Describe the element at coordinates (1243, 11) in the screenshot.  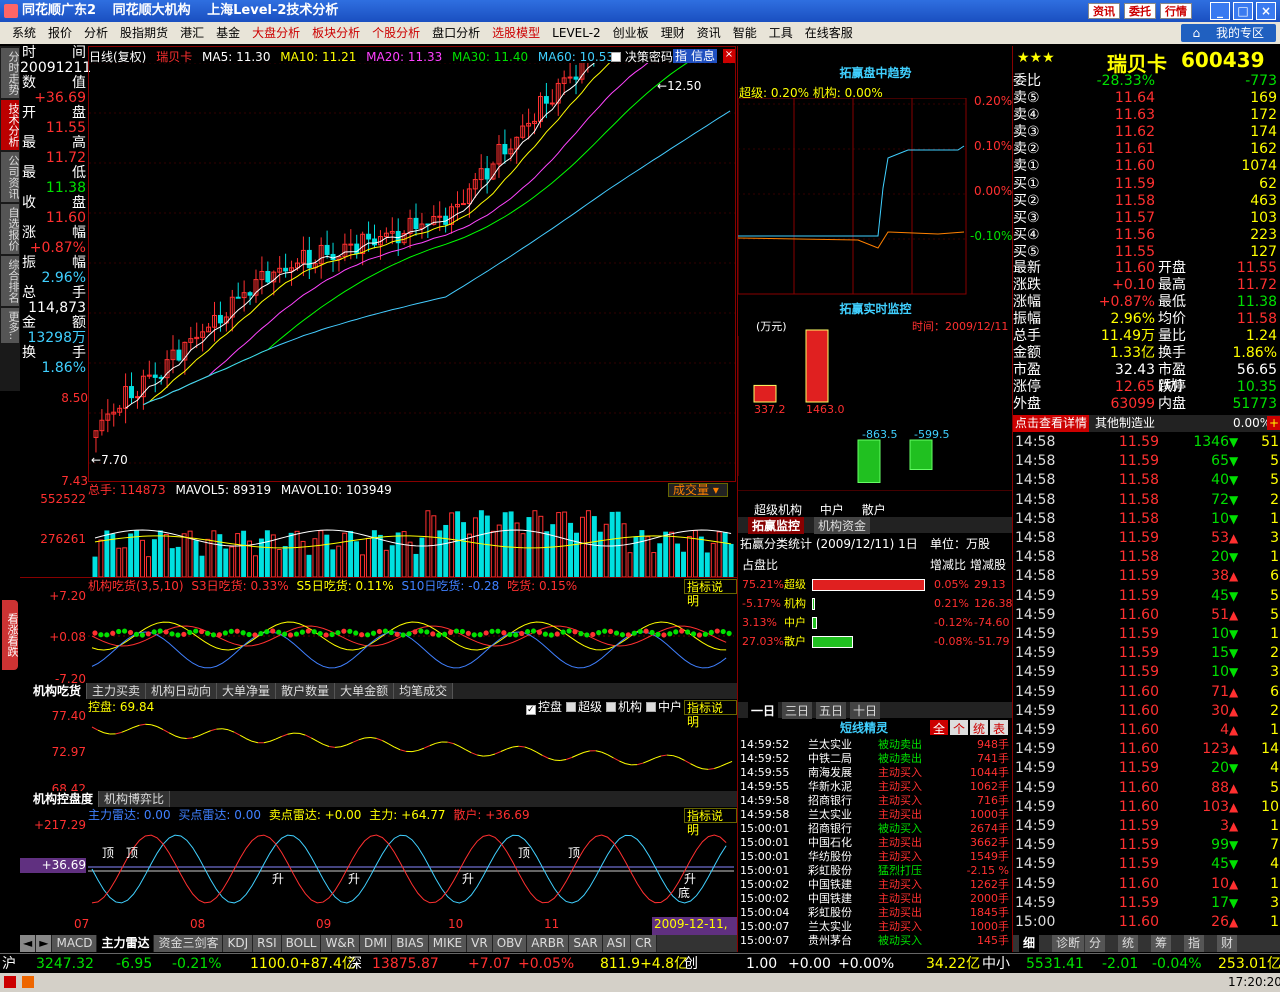
I see `maximize-icon: □` at that location.